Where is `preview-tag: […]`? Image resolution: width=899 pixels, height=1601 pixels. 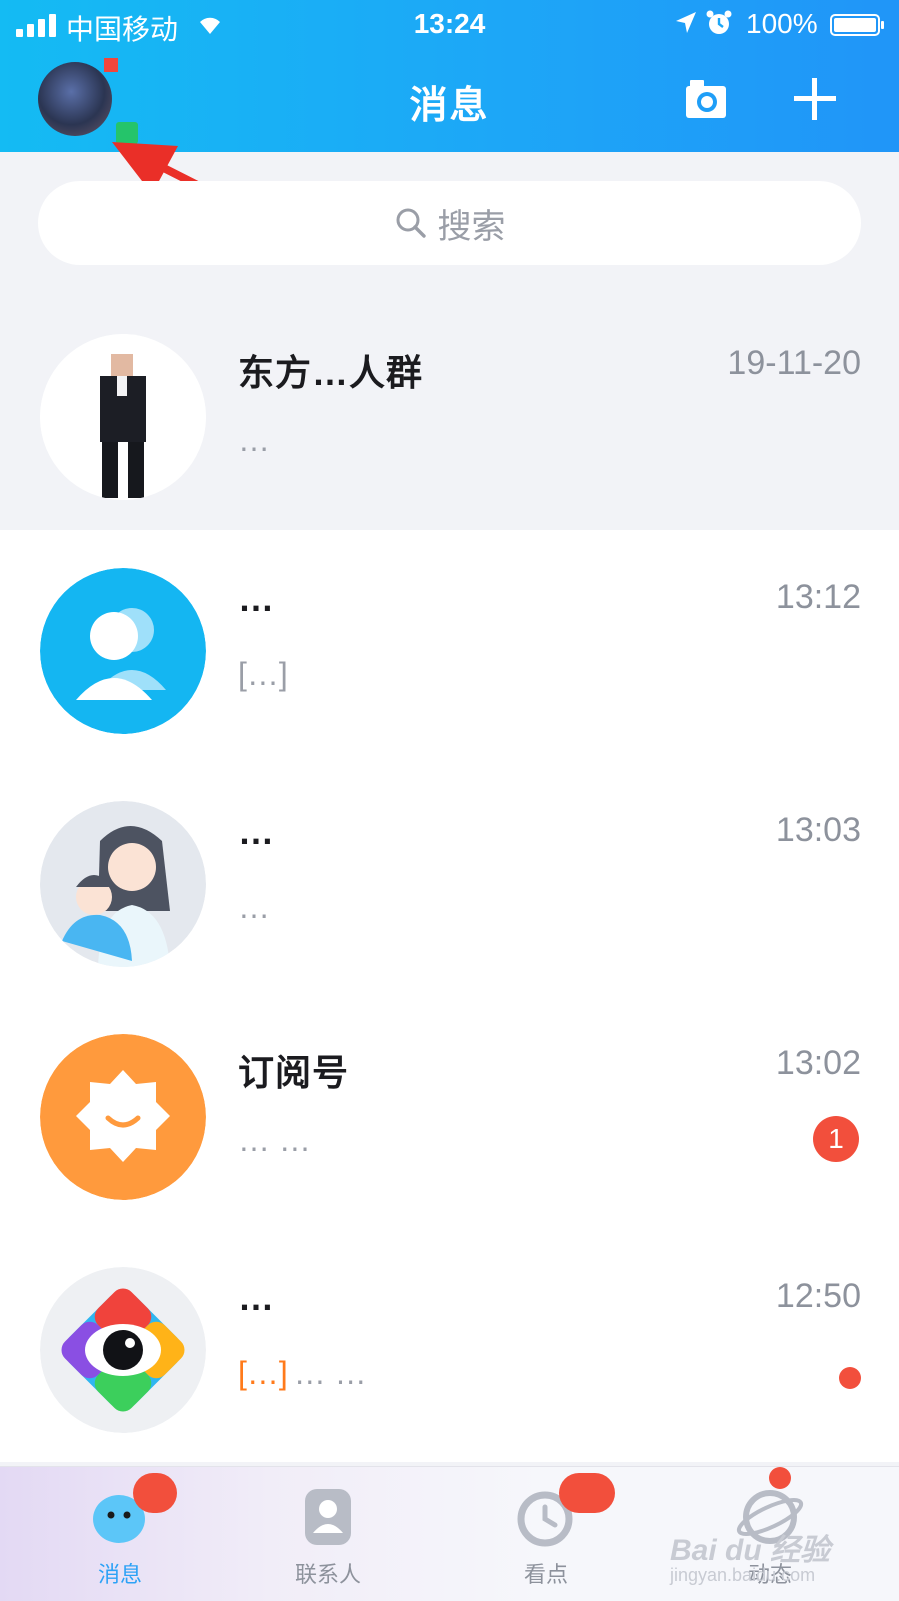
preview-tag: […] is located at coordinates (263, 1373).